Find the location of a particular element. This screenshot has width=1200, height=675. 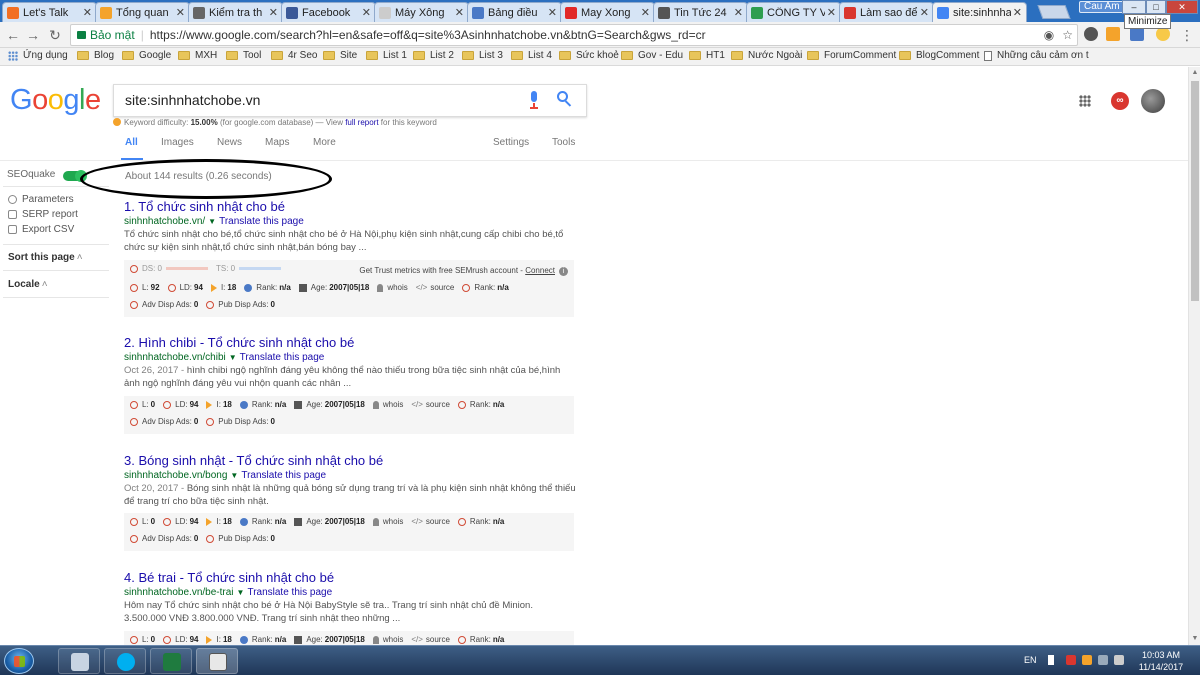

taskbar-skype is located at coordinates (125, 661).